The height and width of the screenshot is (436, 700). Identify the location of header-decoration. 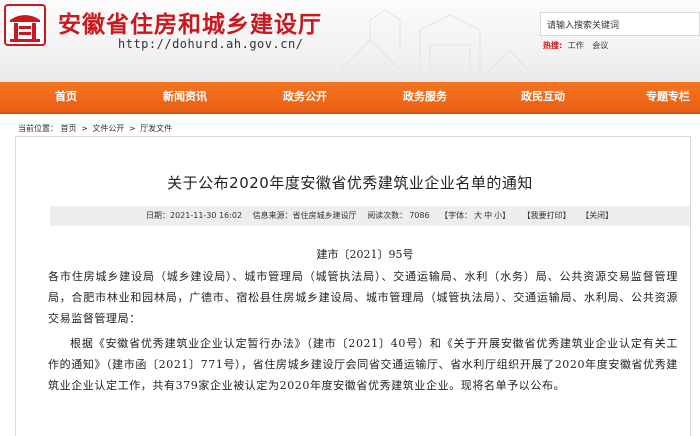
(434, 42).